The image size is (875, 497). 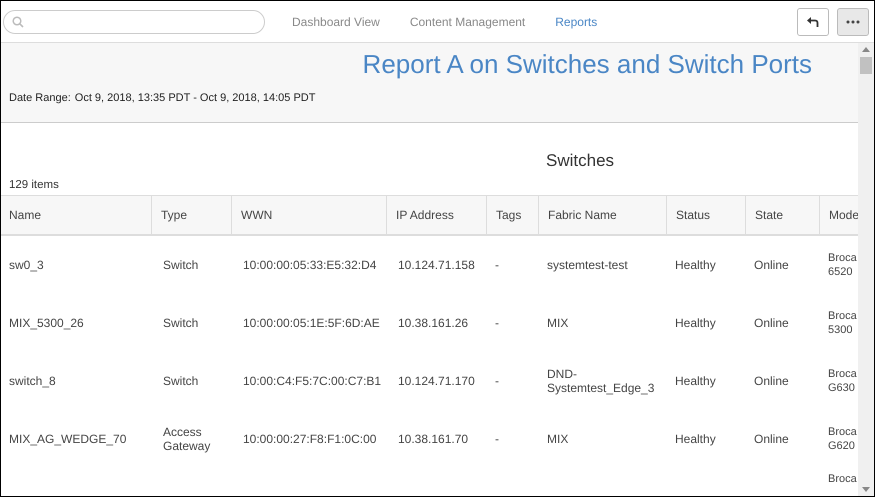 What do you see at coordinates (436, 265) in the screenshot?
I see `table-cell: 10.124.71.158` at bounding box center [436, 265].